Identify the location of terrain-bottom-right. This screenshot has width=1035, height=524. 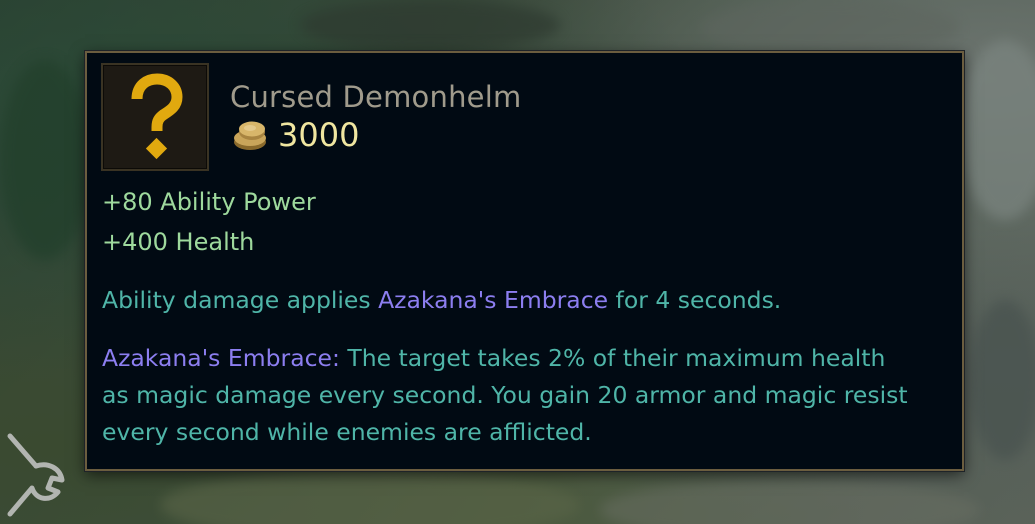
(790, 502).